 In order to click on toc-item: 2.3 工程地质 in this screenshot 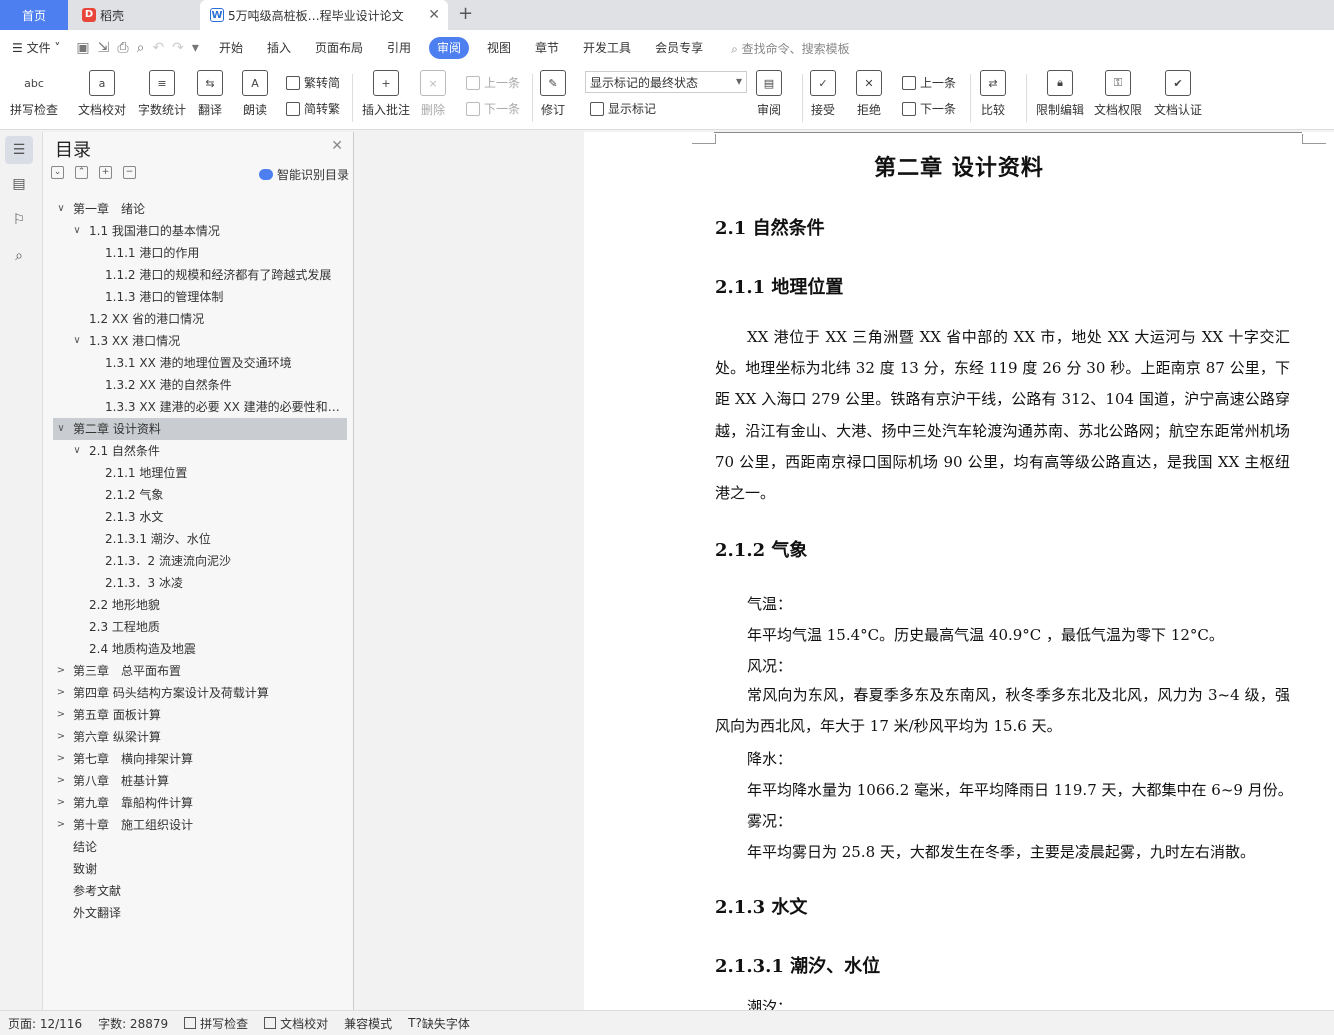, I will do `click(200, 627)`.